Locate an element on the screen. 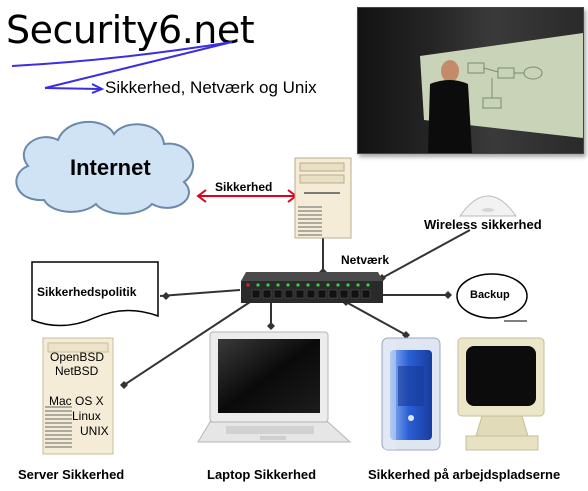  workstation-tower-icon is located at coordinates (411, 394).